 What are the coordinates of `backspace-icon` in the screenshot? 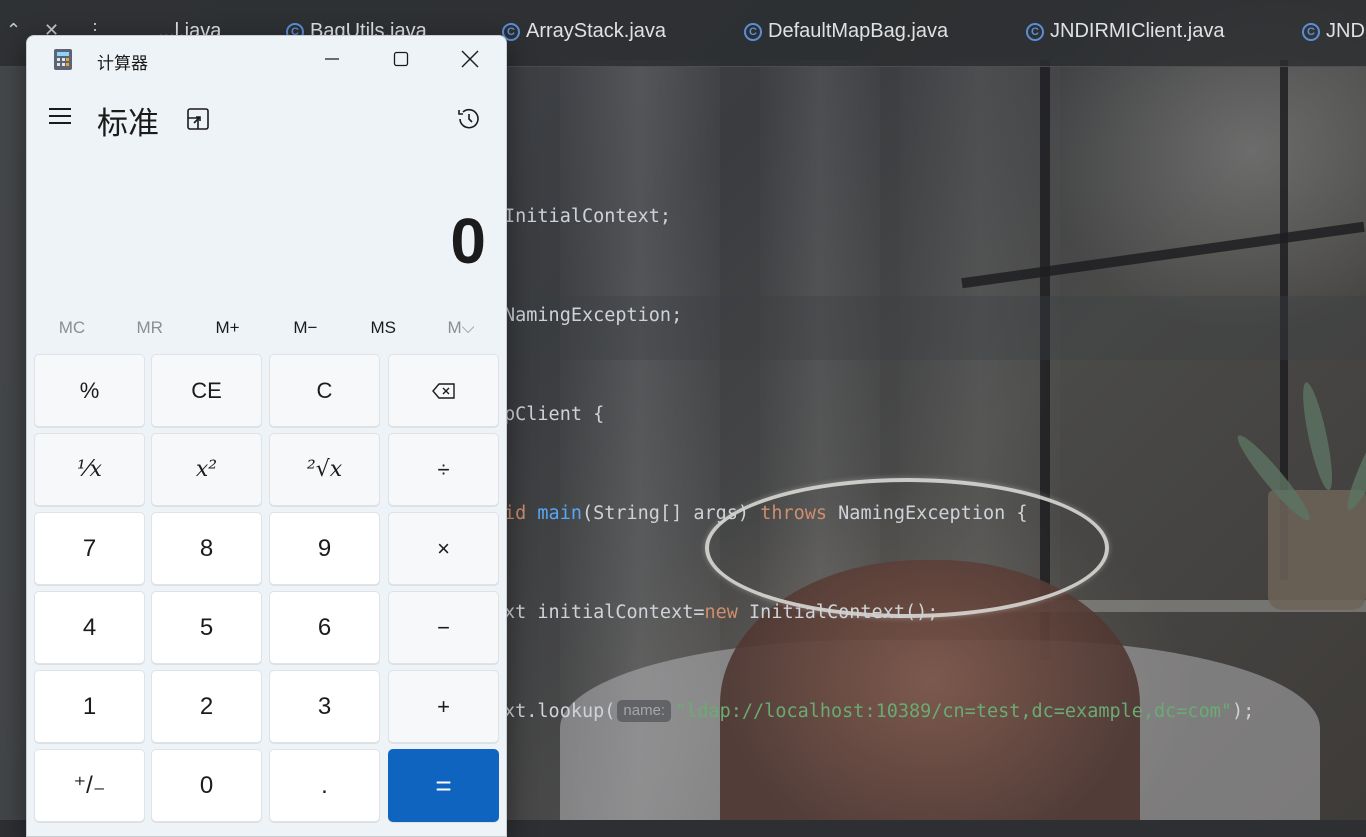 It's located at (443, 390).